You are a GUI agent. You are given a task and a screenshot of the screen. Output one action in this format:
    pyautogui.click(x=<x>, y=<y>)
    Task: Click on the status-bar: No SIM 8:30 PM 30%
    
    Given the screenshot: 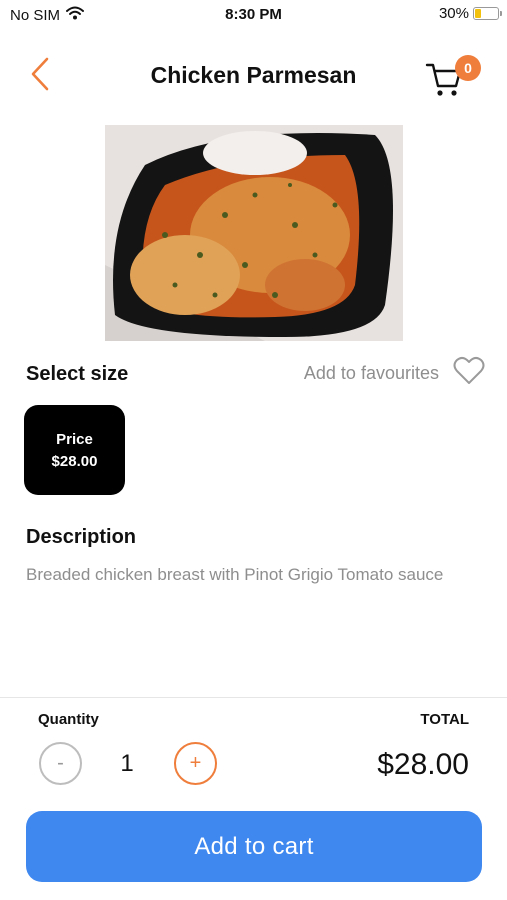 What is the action you would take?
    pyautogui.click(x=253, y=15)
    